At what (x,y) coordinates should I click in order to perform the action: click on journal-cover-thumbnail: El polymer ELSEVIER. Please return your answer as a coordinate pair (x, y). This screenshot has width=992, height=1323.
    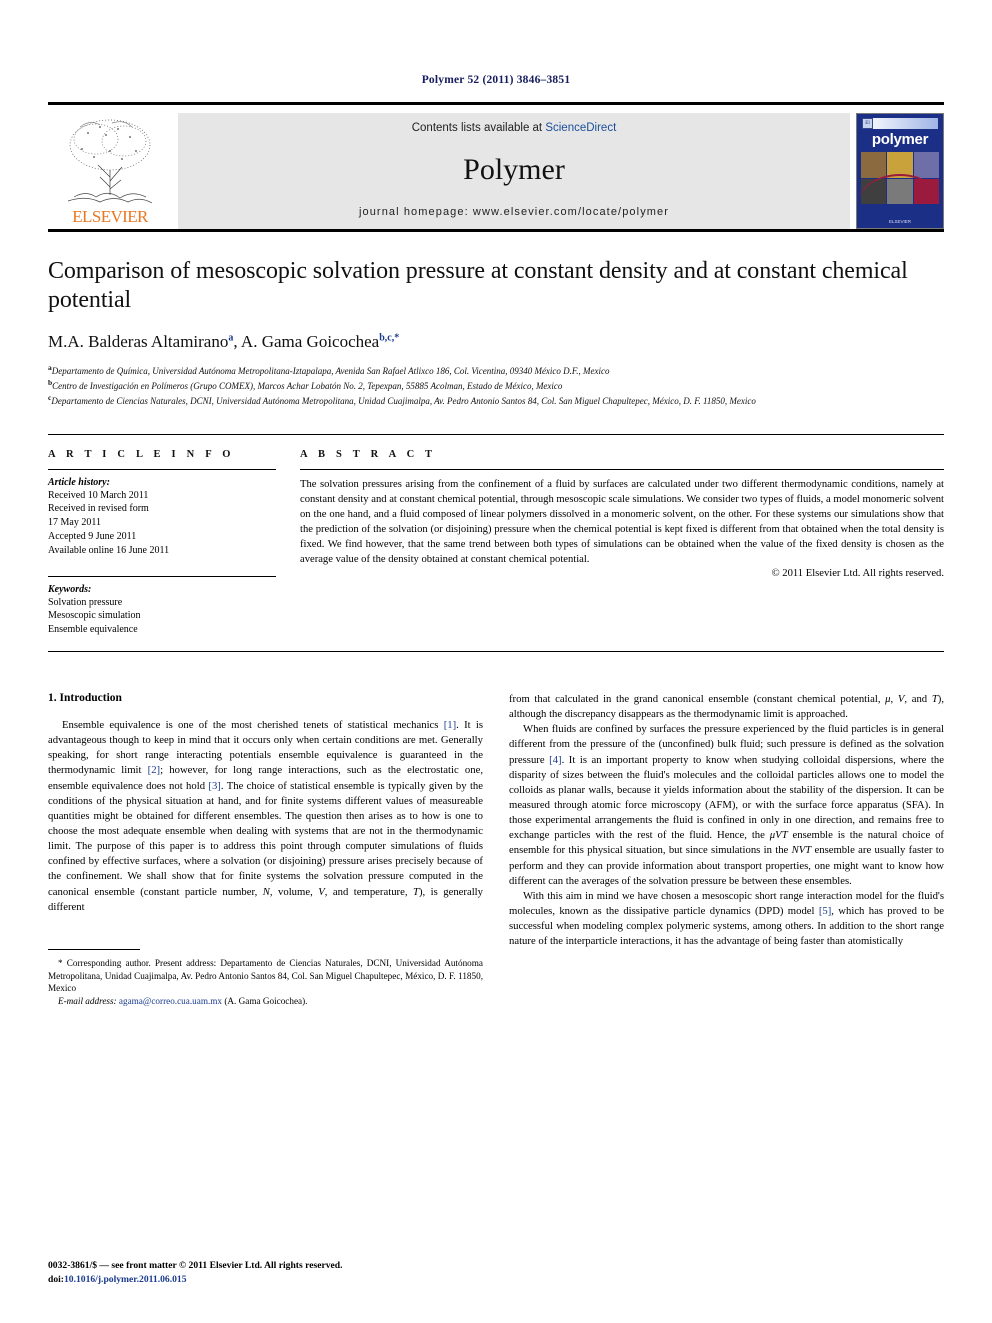
    Looking at the image, I should click on (900, 171).